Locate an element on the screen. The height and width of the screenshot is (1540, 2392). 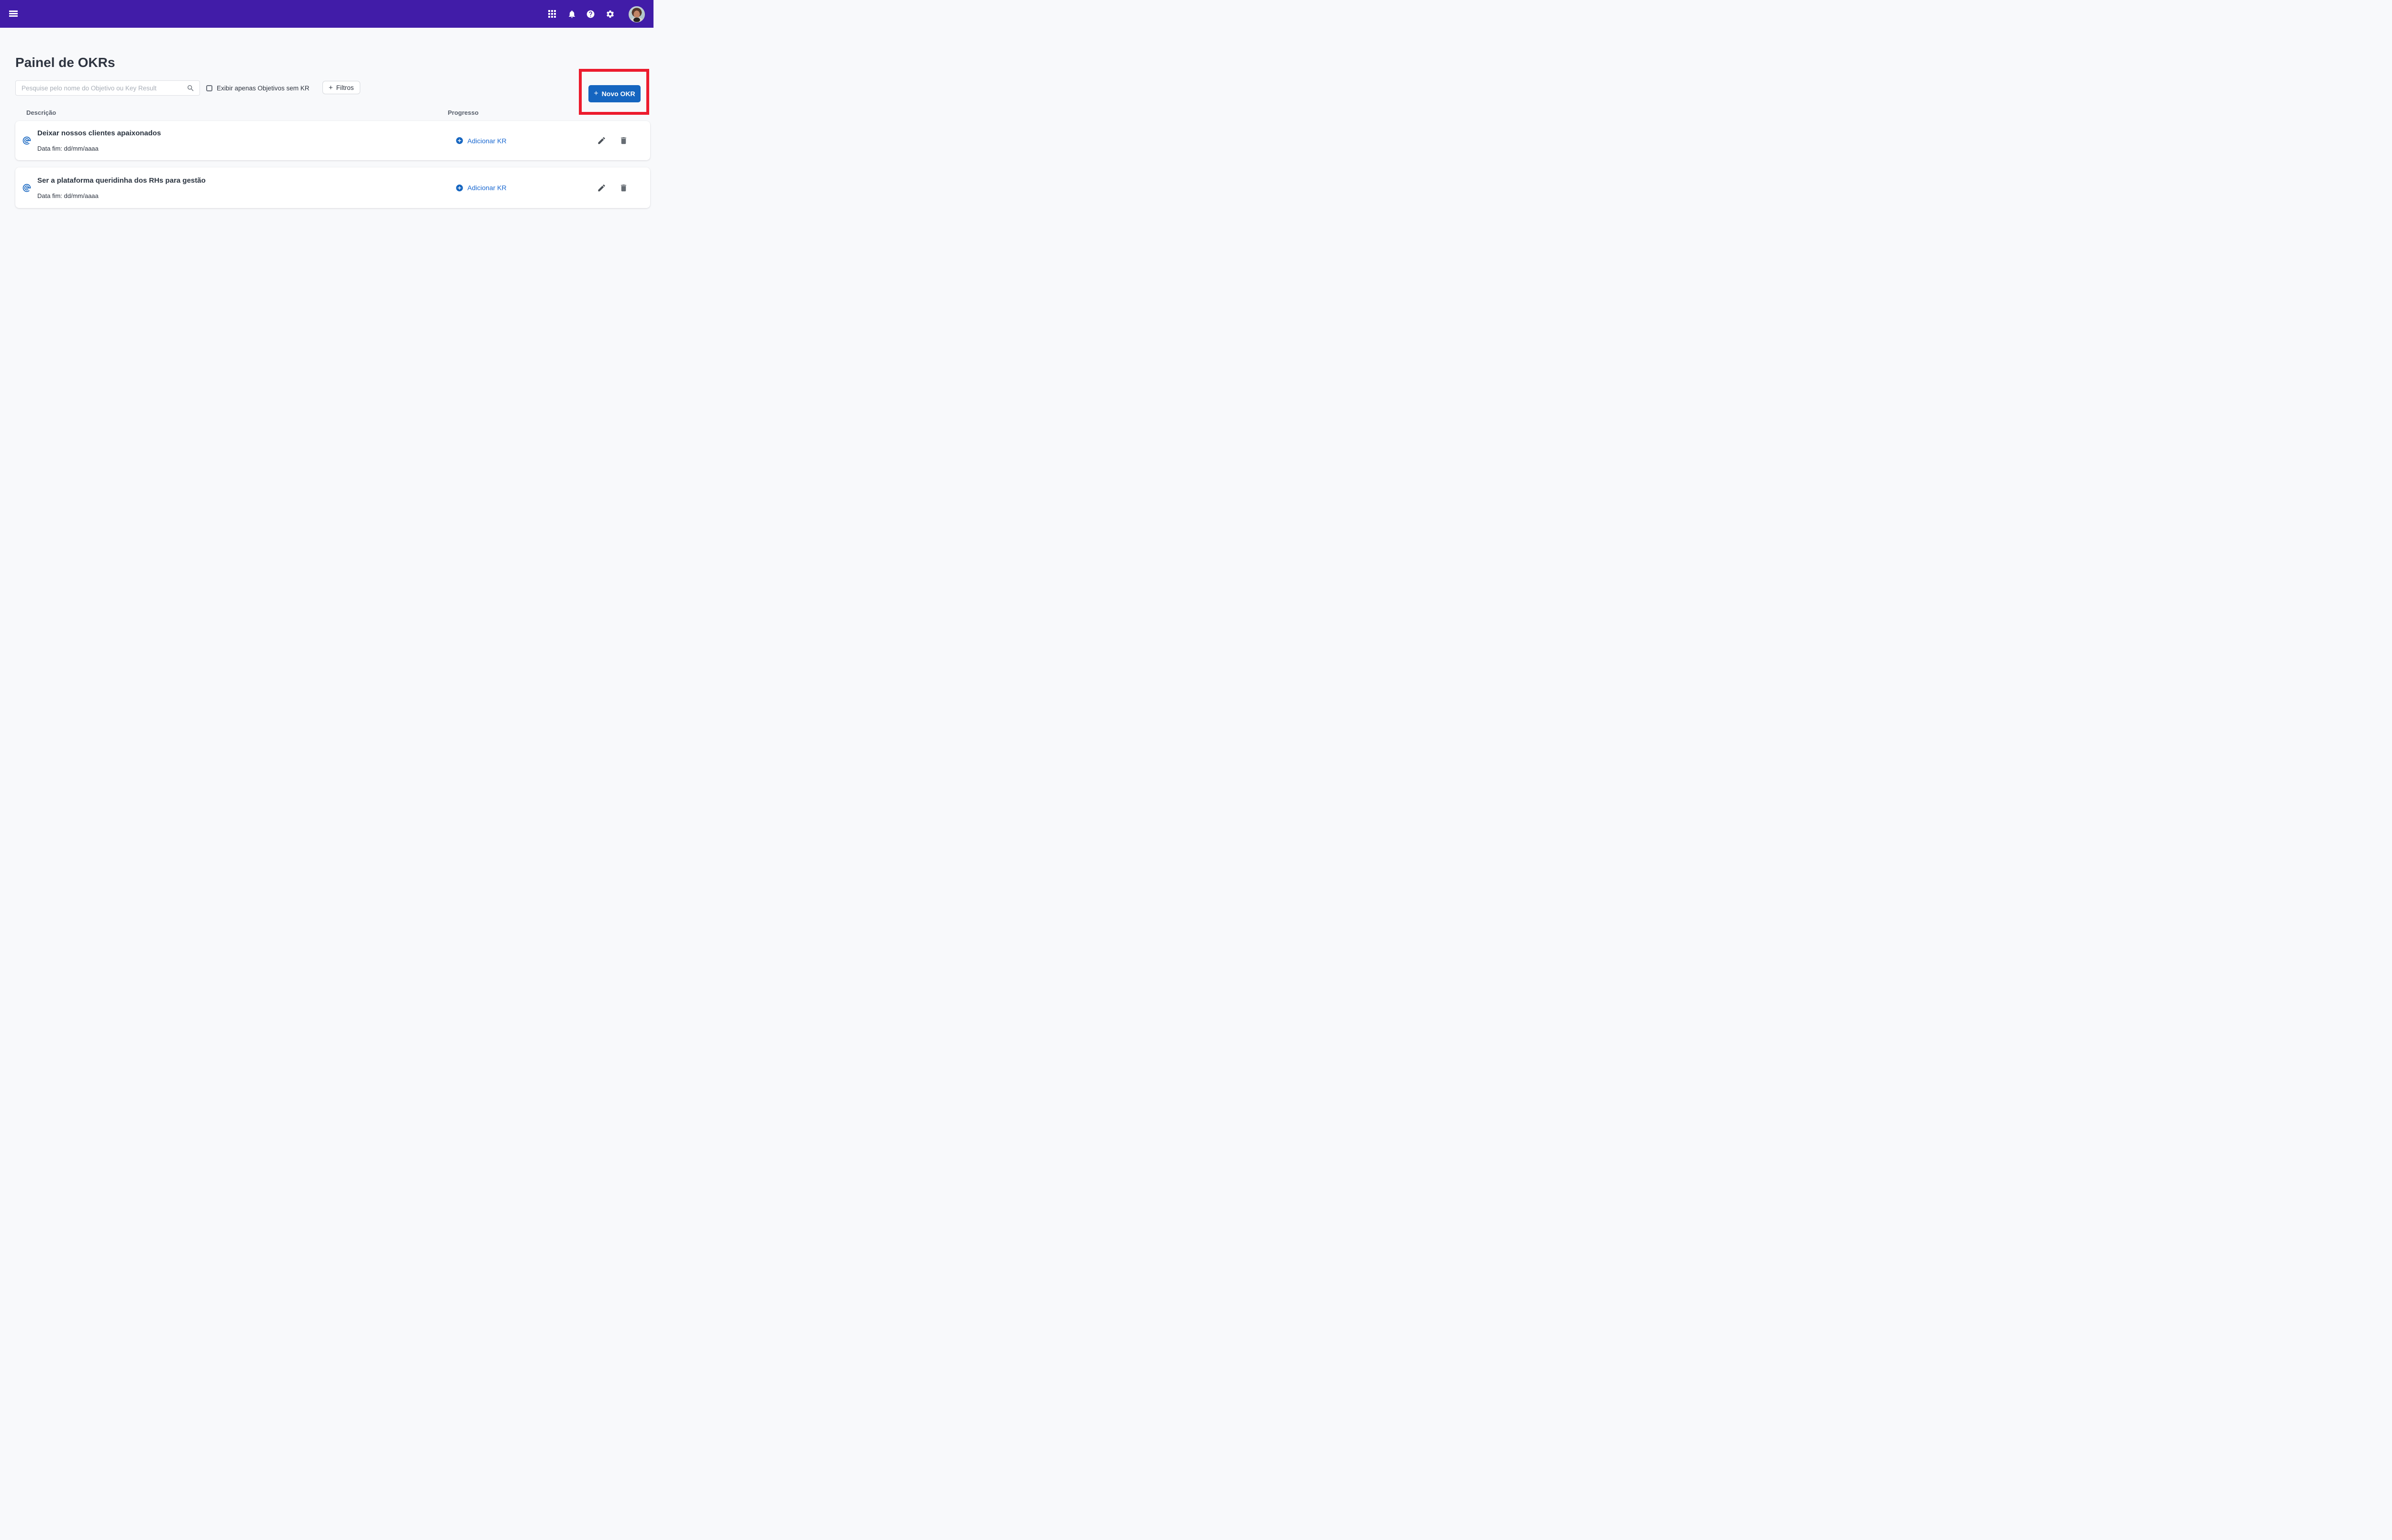
filters-button: + Filtros is located at coordinates (341, 87).